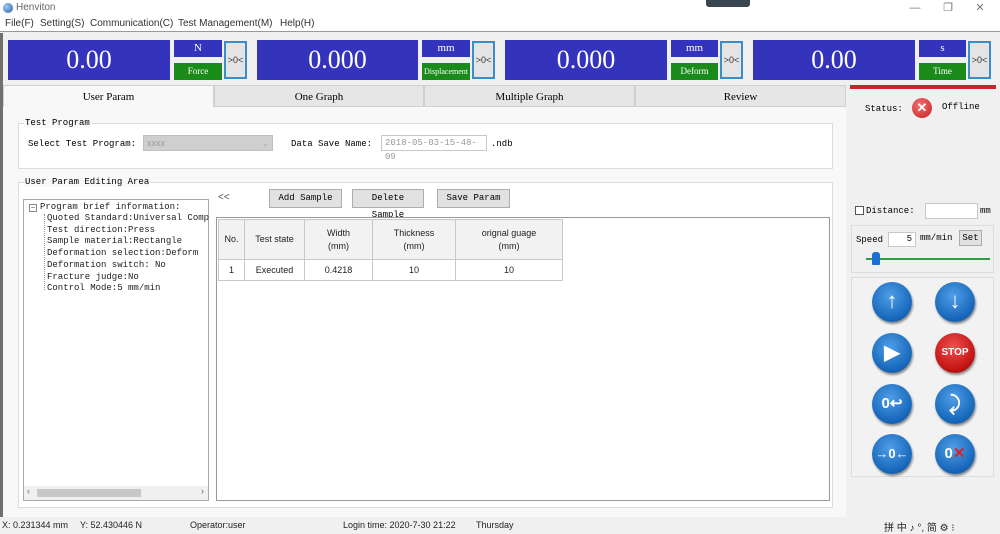 The height and width of the screenshot is (534, 1000). Describe the element at coordinates (955, 353) in the screenshot. I see `stop-button: STOP` at that location.